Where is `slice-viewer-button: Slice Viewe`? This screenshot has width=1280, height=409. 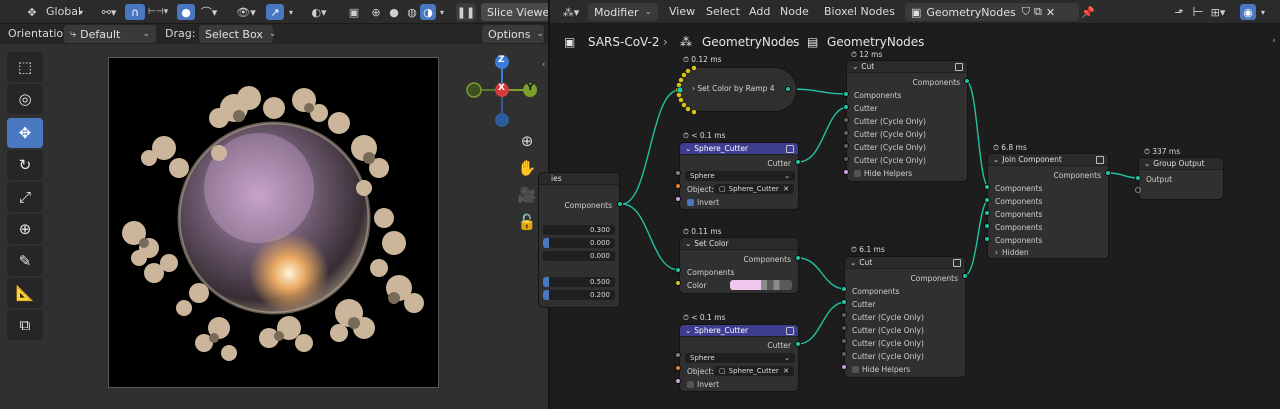
slice-viewer-button: Slice Viewe is located at coordinates (516, 12).